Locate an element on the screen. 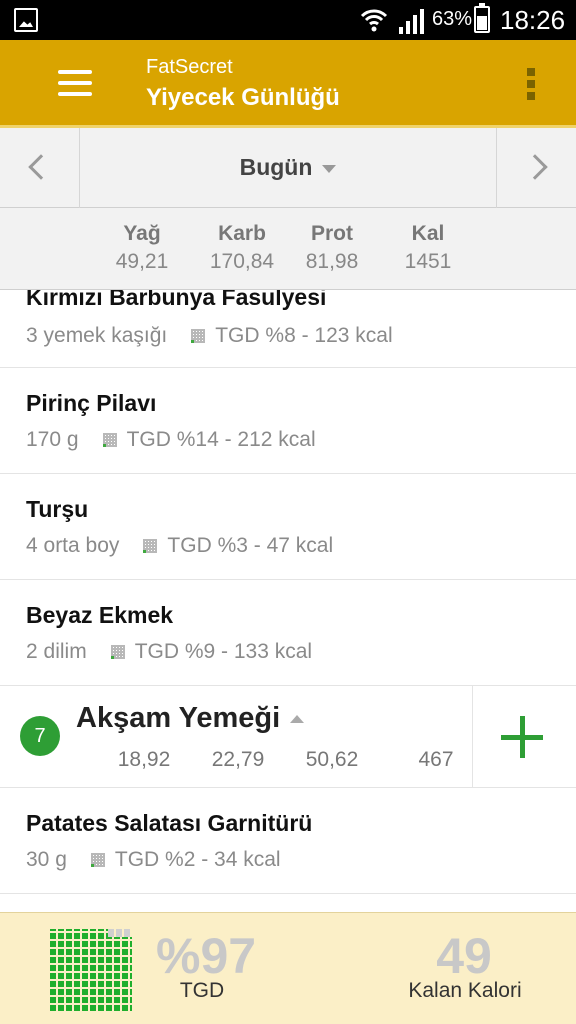 This screenshot has width=576, height=1024. macro-value: 81,98 is located at coordinates (332, 261).